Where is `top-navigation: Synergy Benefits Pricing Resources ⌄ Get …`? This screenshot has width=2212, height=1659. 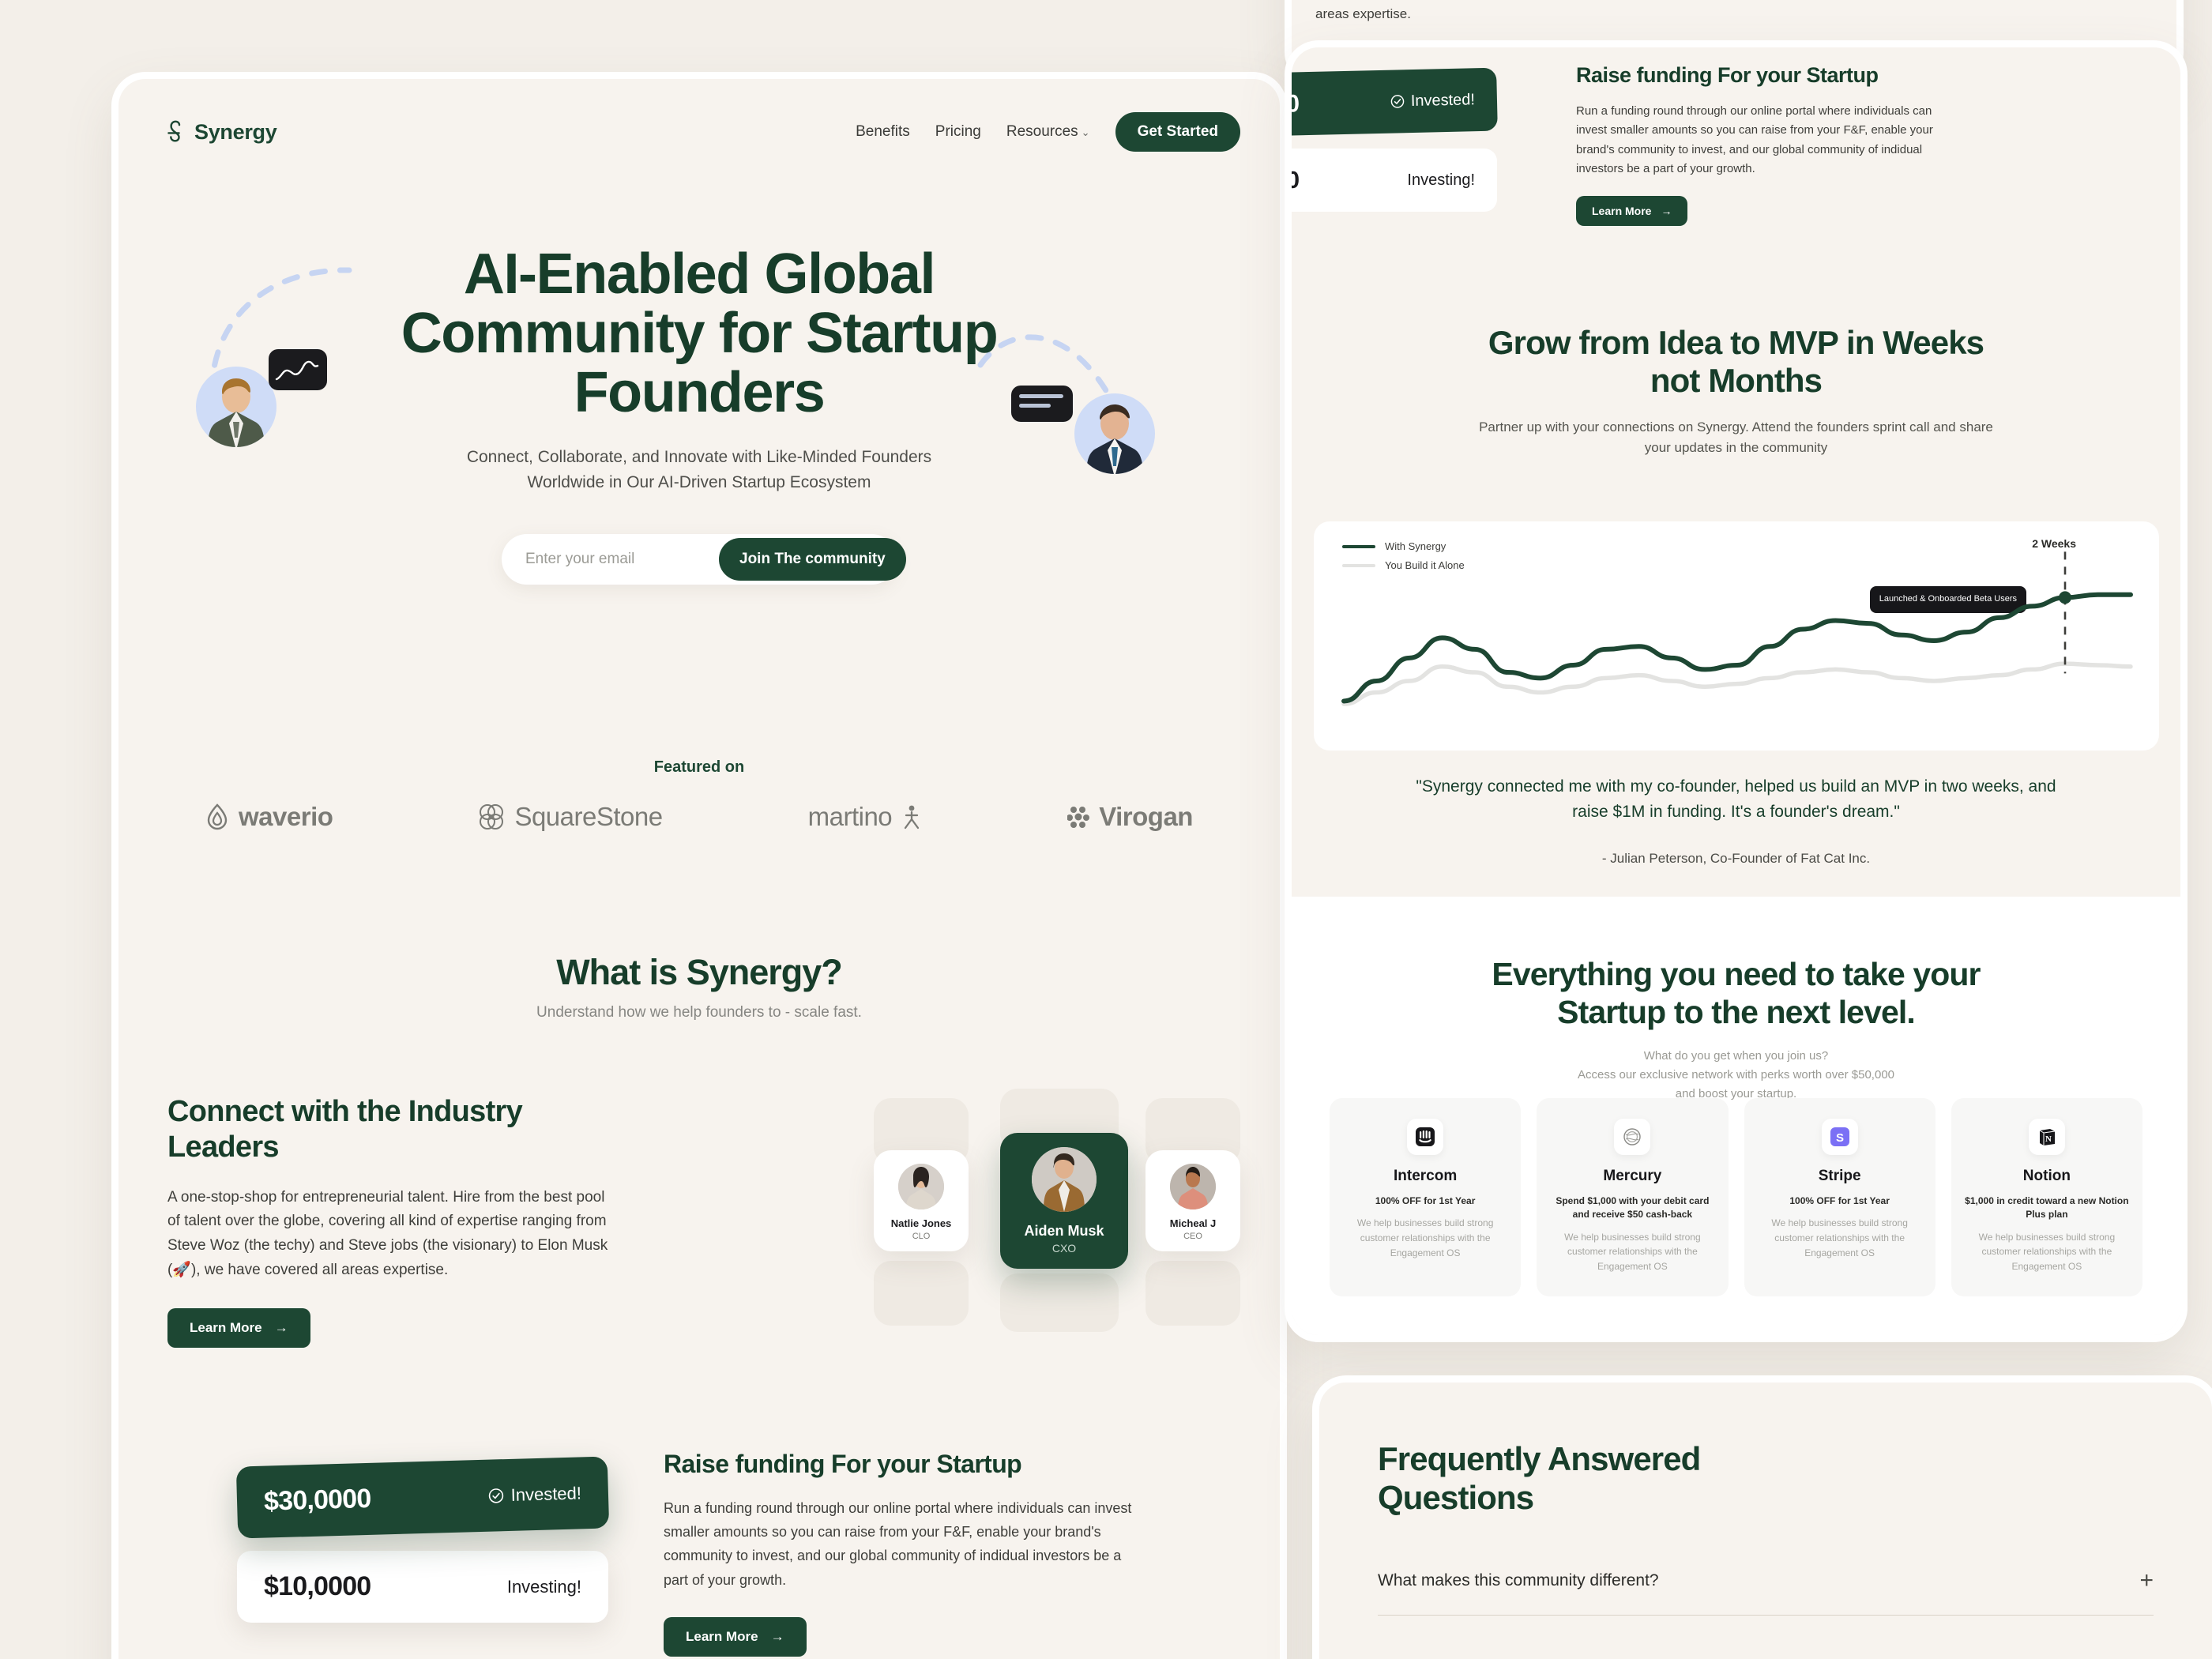
top-navigation: Synergy Benefits Pricing Resources ⌄ Get … is located at coordinates (703, 132).